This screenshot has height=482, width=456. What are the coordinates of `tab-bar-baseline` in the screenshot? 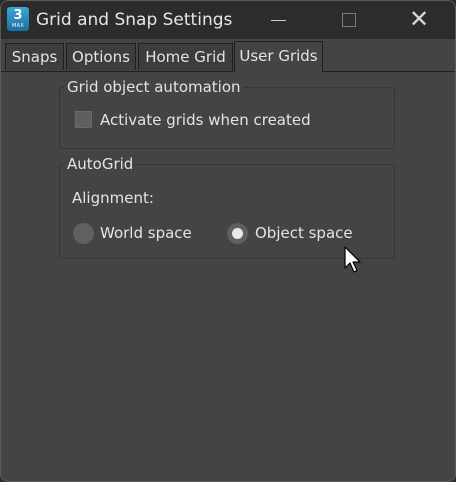 It's located at (228, 71).